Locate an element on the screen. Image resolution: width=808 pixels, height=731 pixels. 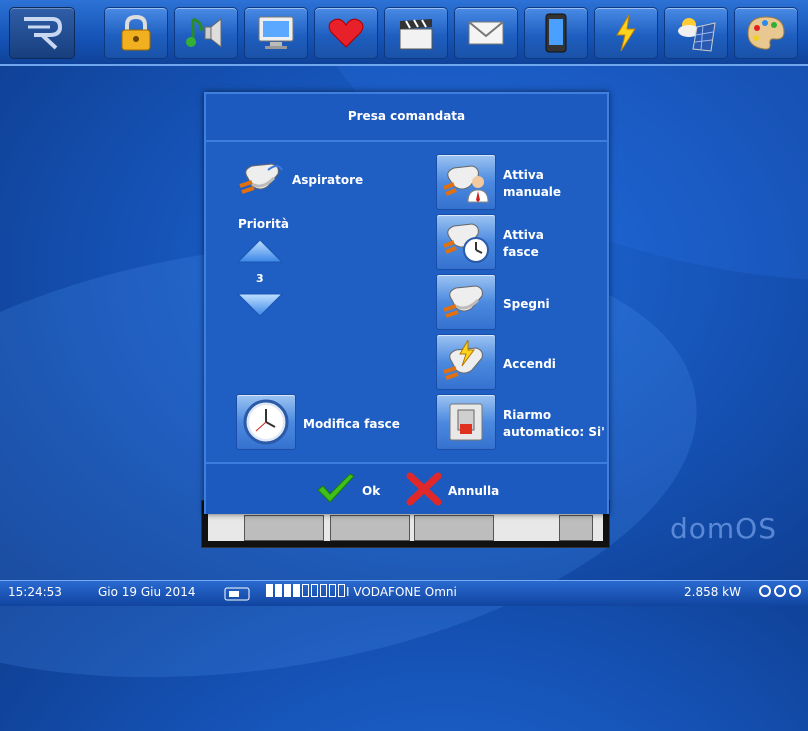
plug-clock-icon is located at coordinates (466, 243).